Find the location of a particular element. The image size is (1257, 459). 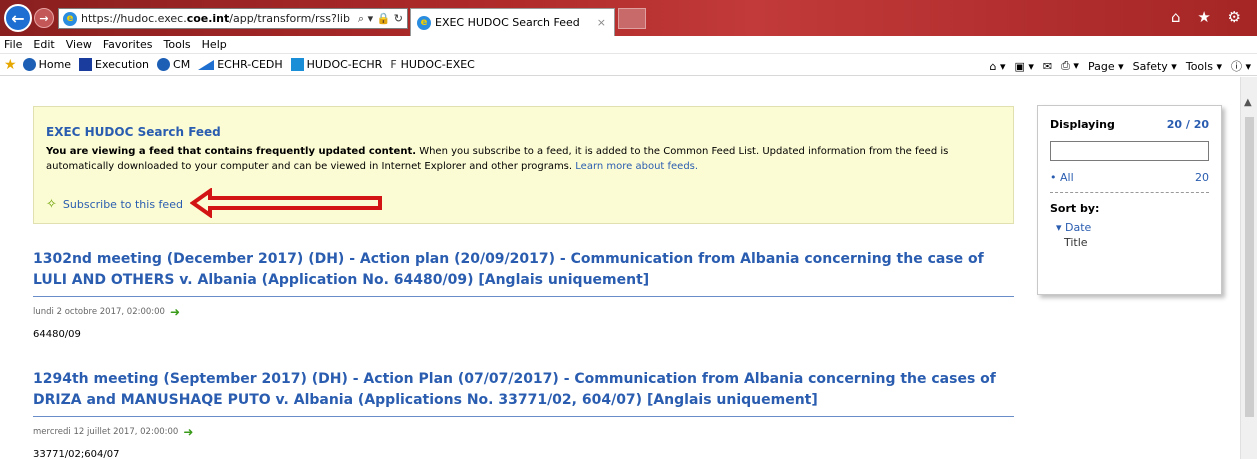

tab-exec-hudoc-search-feed: e EXEC HUDOC Search Feed × is located at coordinates (512, 22).